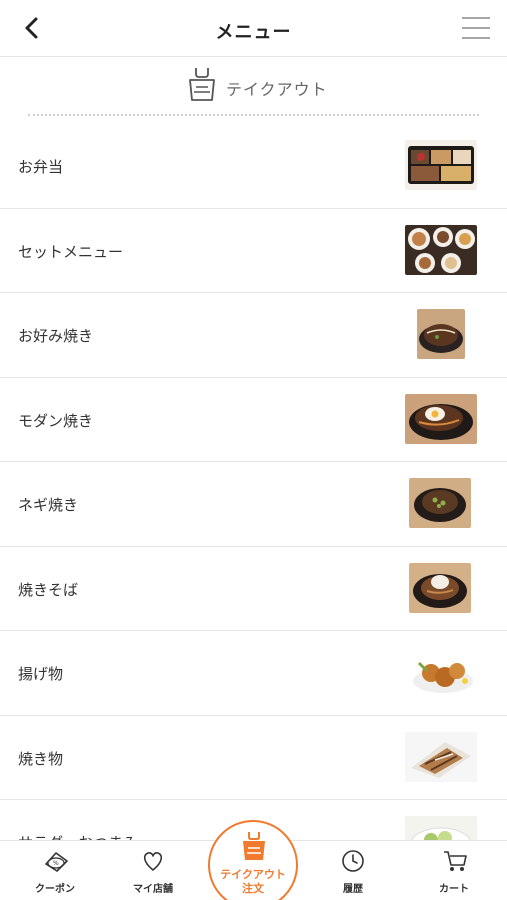 The image size is (507, 900). I want to click on tab-label: マイ店舗, so click(153, 889).